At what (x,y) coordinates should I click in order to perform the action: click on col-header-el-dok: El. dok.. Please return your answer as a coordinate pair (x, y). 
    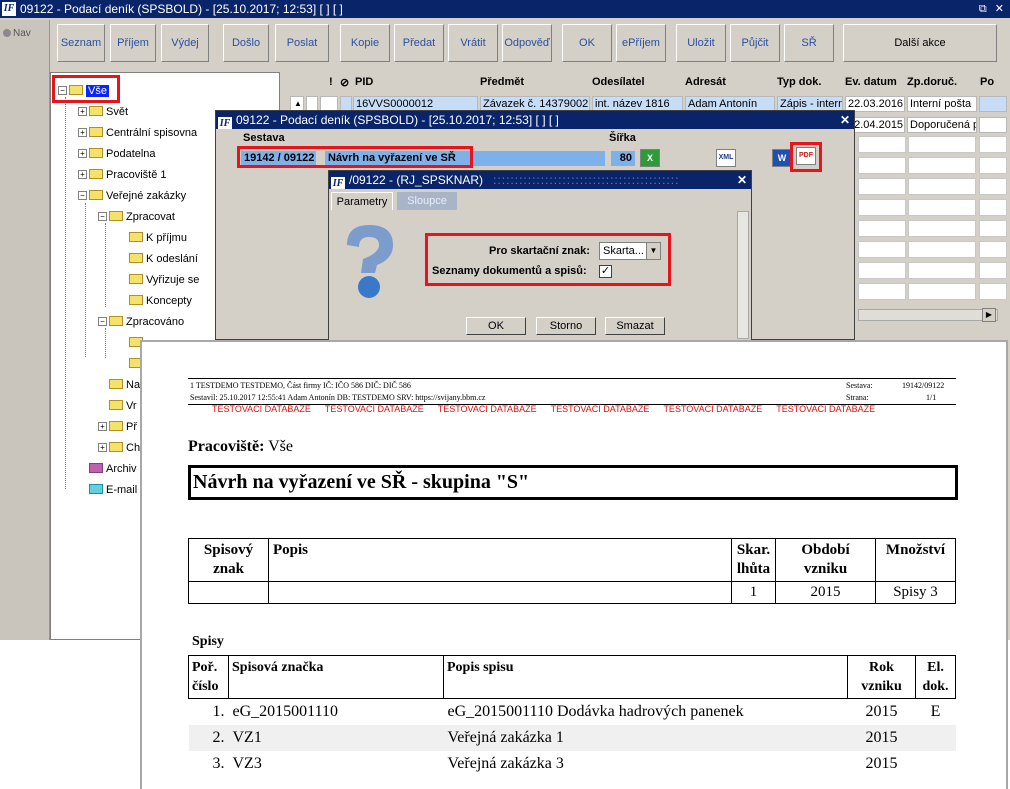
    Looking at the image, I should click on (935, 677).